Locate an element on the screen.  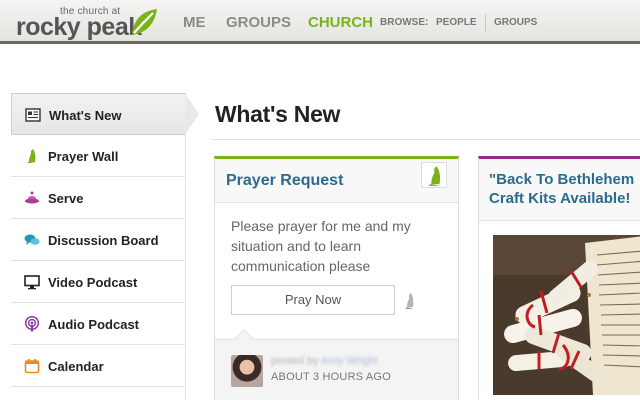
browse-groups-link: GROUPS is located at coordinates (515, 22).